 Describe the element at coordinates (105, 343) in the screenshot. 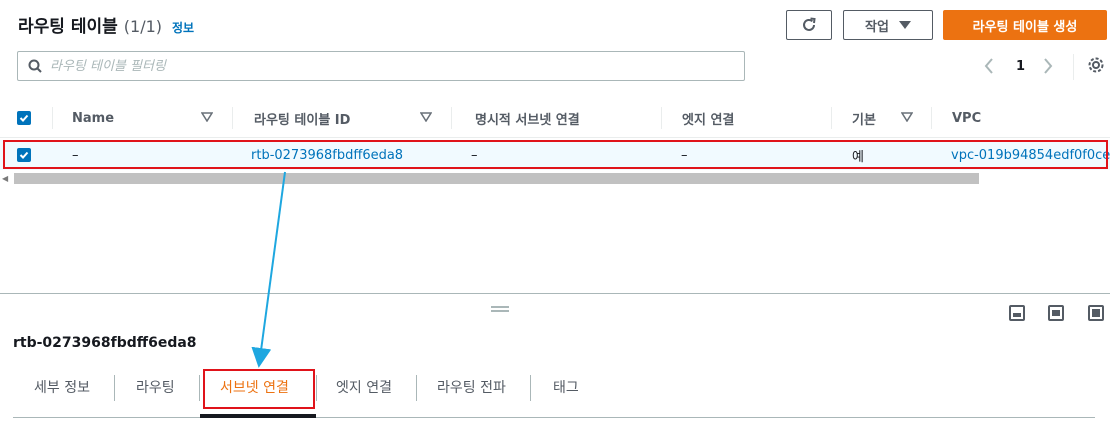

I see `detail-panel-title: rtb-0273968fbdff6eda8` at that location.